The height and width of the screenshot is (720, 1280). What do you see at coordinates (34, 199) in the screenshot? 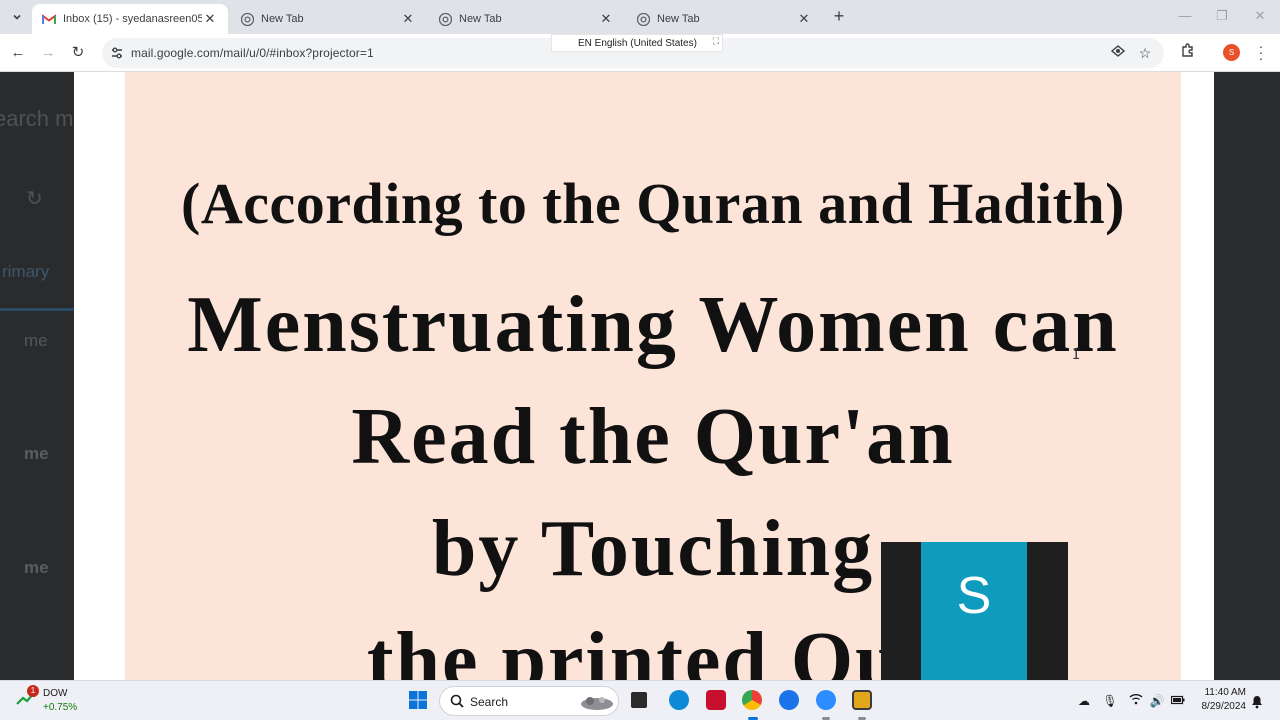
I see `refresh-icon: ↻` at bounding box center [34, 199].